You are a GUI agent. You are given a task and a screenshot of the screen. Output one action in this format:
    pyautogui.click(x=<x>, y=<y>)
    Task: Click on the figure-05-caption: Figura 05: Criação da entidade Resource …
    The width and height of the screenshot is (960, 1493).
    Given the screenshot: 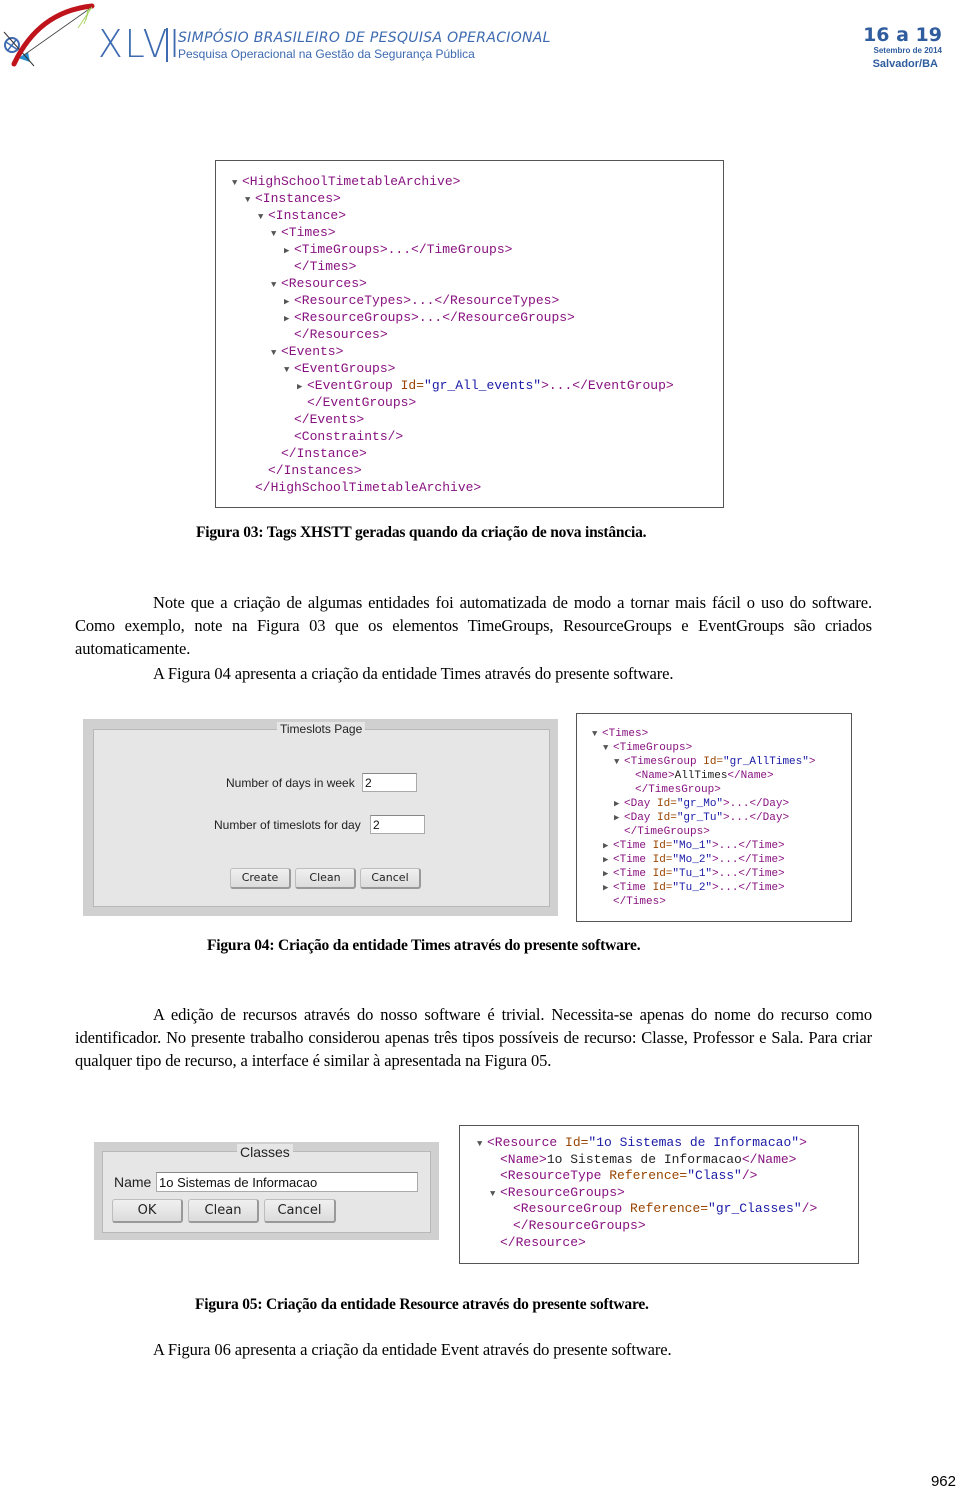 What is the action you would take?
    pyautogui.click(x=422, y=1304)
    